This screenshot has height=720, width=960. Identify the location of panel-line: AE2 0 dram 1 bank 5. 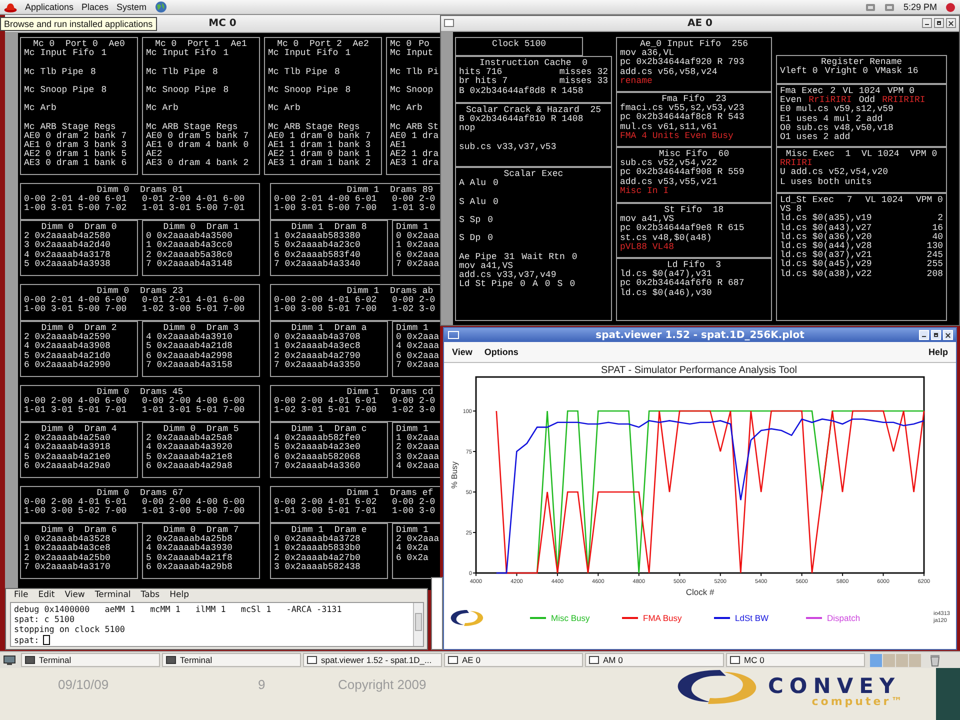
(76, 155).